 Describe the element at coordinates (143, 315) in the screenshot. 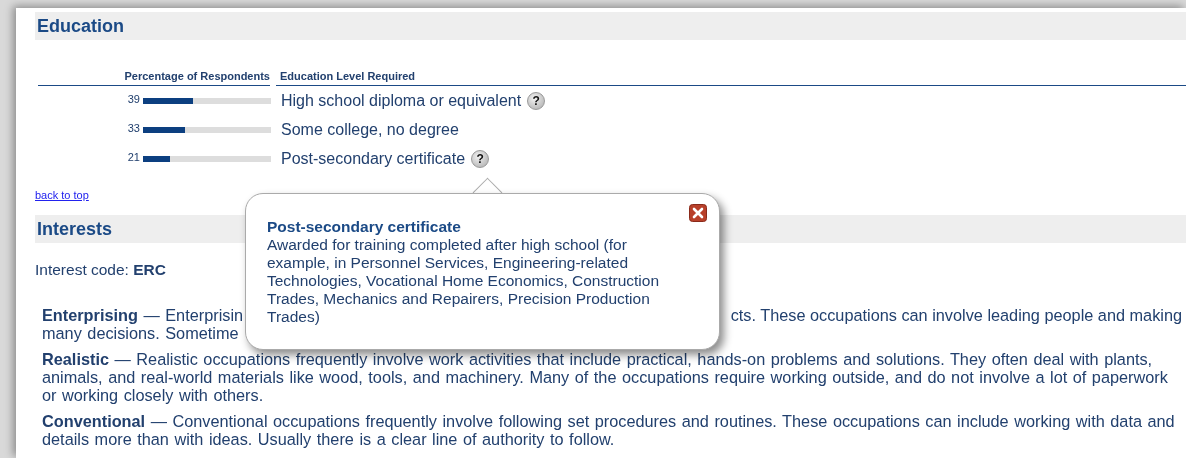

I see `paragraph-fragment: Enterprising — Enterprisin` at that location.